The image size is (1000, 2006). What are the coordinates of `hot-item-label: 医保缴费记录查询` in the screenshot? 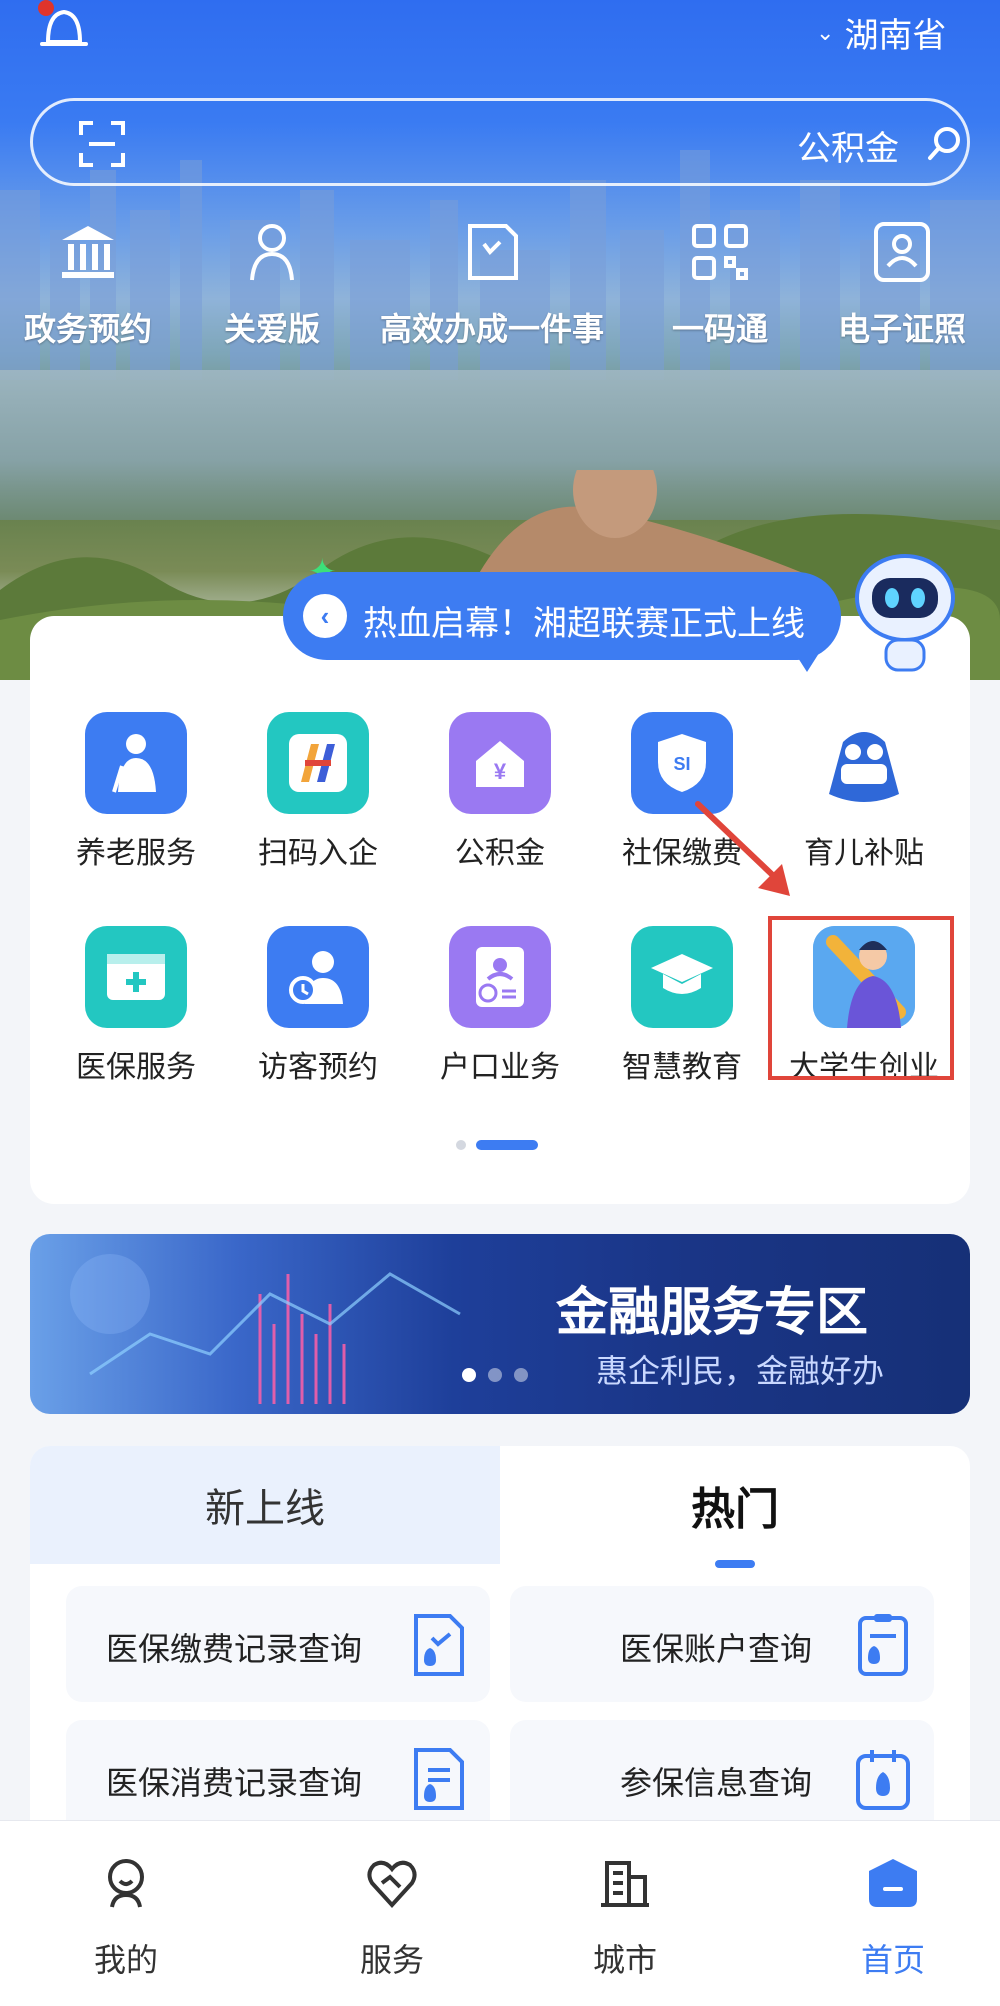 It's located at (234, 1649).